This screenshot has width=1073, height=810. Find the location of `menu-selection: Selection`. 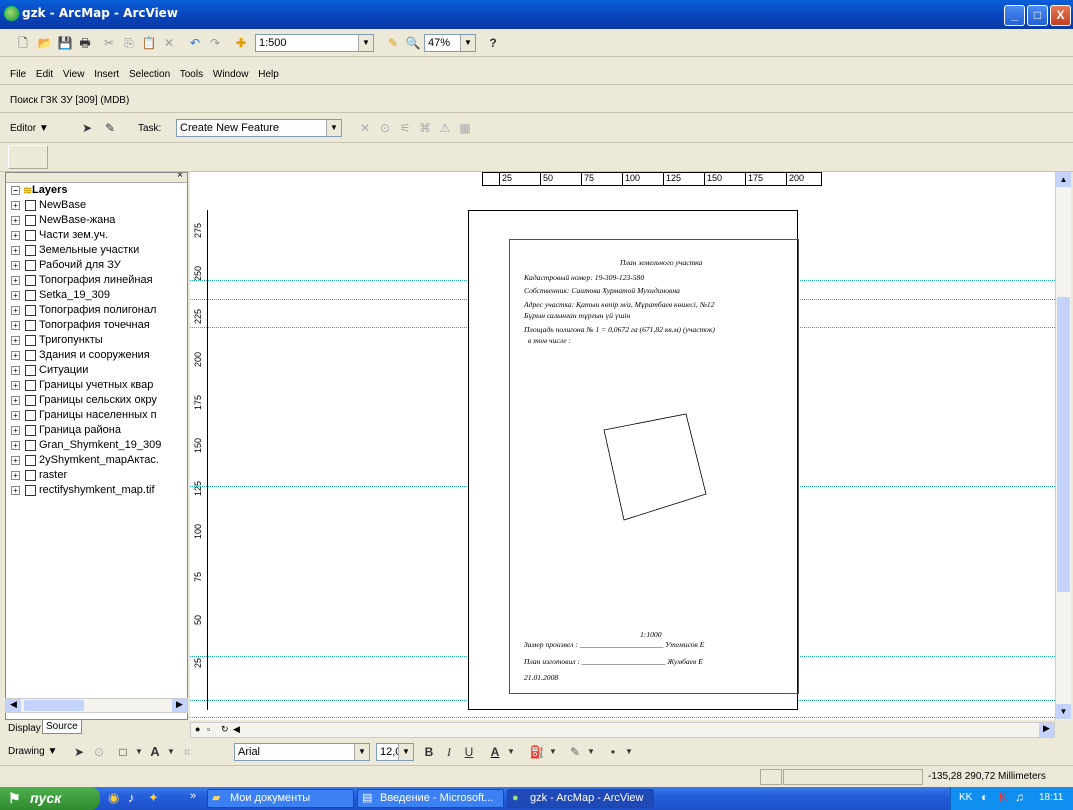

menu-selection: Selection is located at coordinates (149, 74).